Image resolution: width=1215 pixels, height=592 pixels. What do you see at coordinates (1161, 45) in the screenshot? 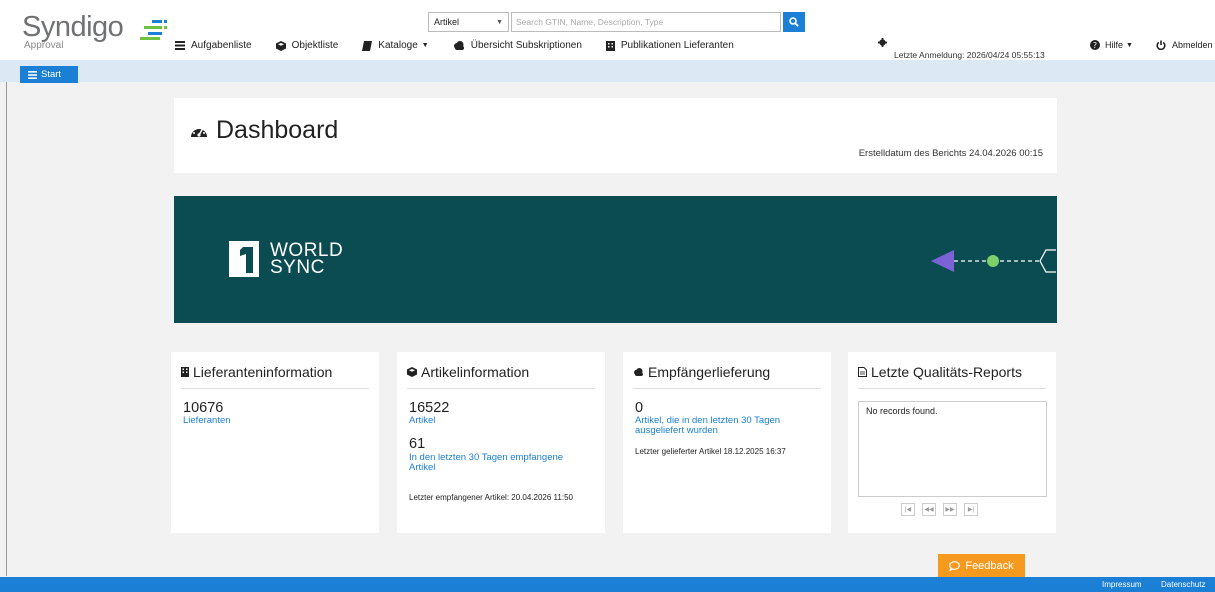
I see `power-icon` at bounding box center [1161, 45].